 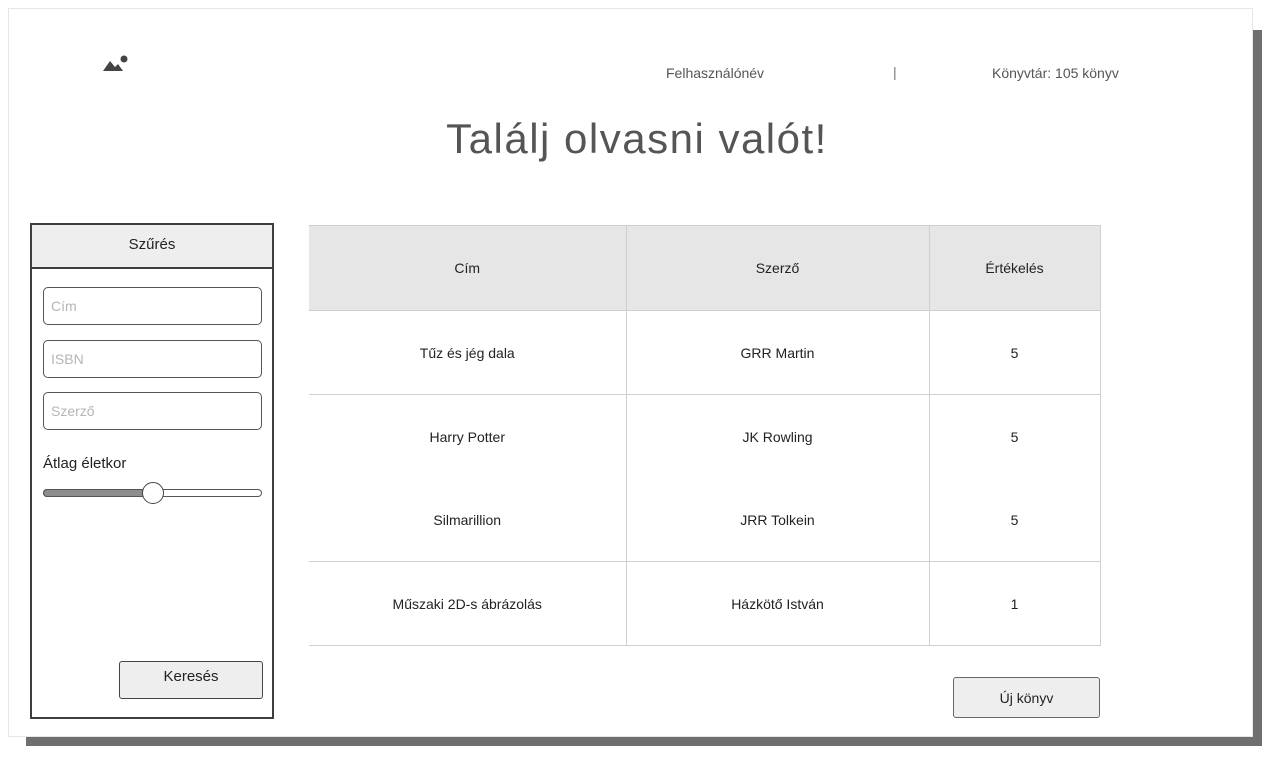 I want to click on slider-thumb, so click(x=153, y=493).